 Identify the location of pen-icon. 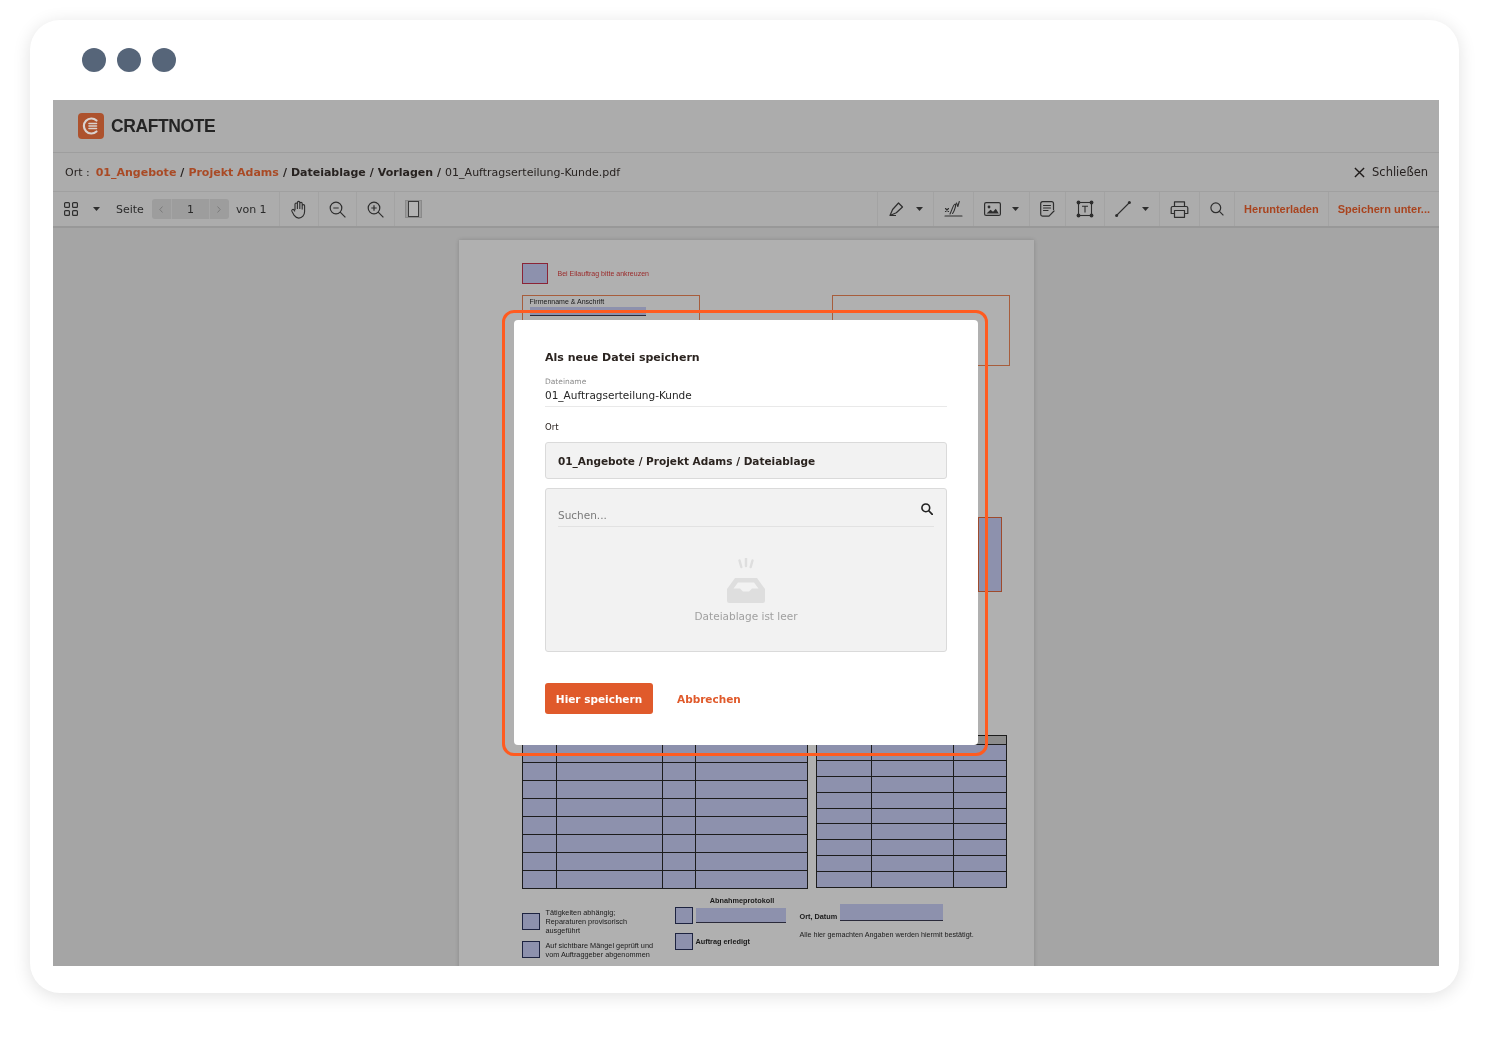
(897, 209).